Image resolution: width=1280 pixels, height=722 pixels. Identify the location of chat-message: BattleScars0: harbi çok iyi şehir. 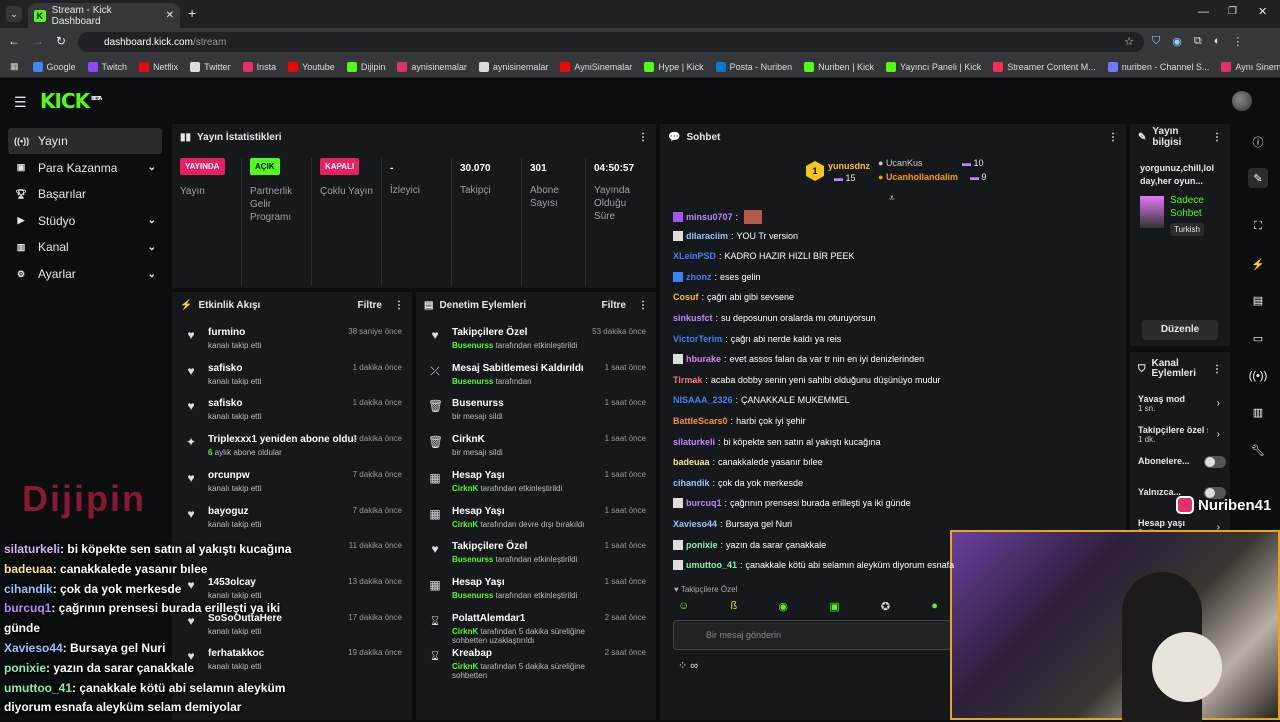
(739, 421).